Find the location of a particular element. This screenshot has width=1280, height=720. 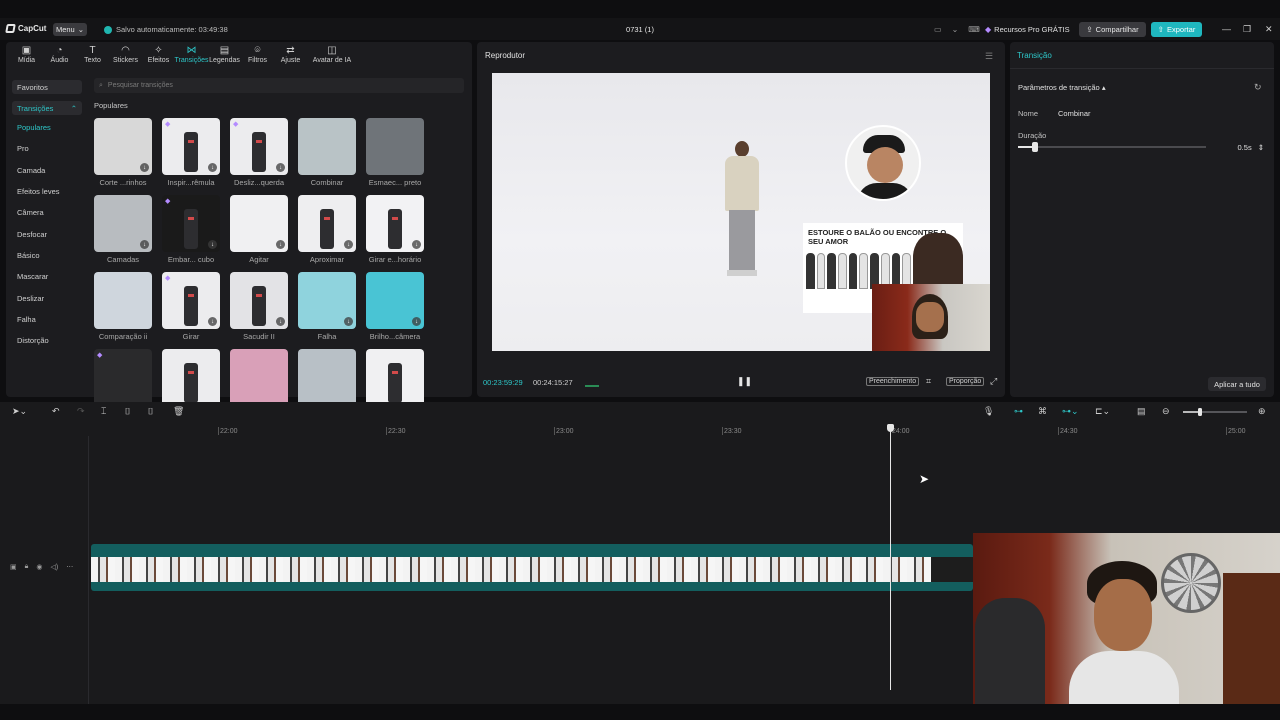

category-item: Populares is located at coordinates (47, 127).